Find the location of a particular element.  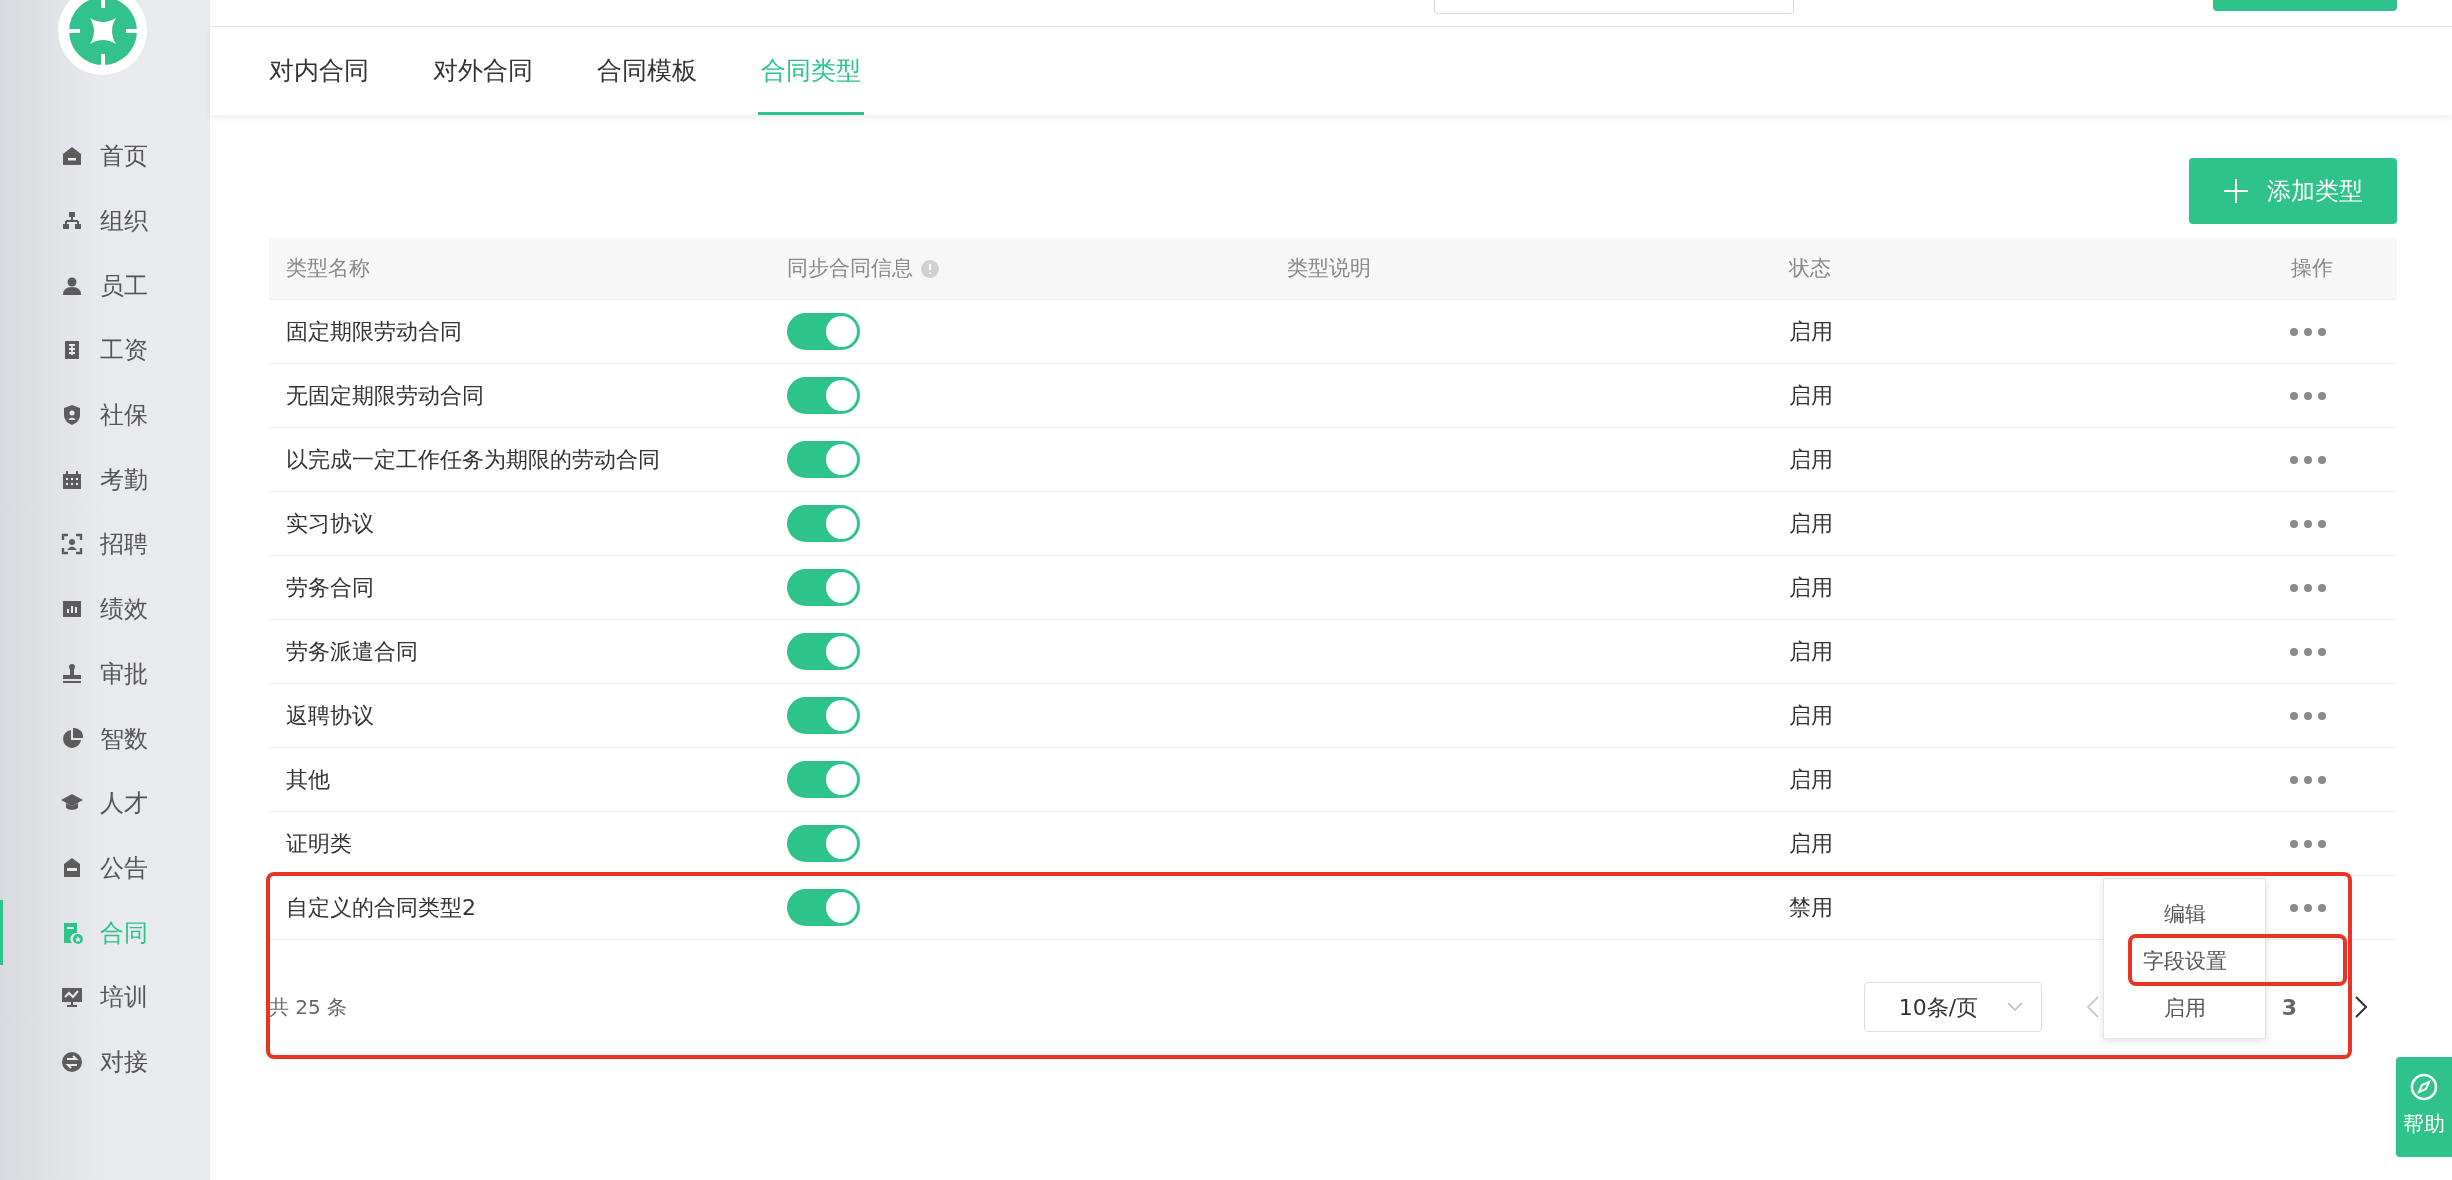

table-cell: 自定义的合同类型2 is located at coordinates (381, 907).